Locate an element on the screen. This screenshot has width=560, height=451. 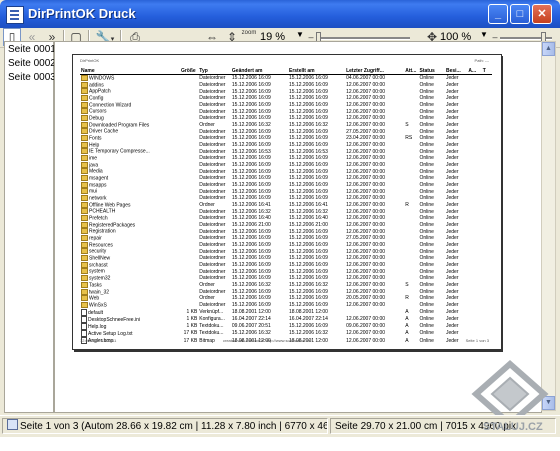
page-footer-left: 12.06.2007 13:23:11 is located at coordinates (98, 340).